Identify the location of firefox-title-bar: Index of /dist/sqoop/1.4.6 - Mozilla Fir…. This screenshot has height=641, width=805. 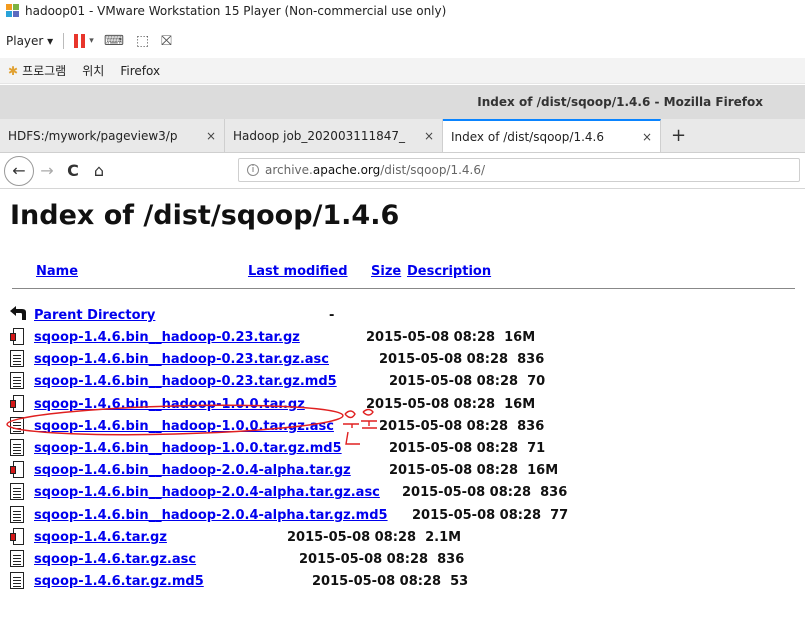
(402, 102).